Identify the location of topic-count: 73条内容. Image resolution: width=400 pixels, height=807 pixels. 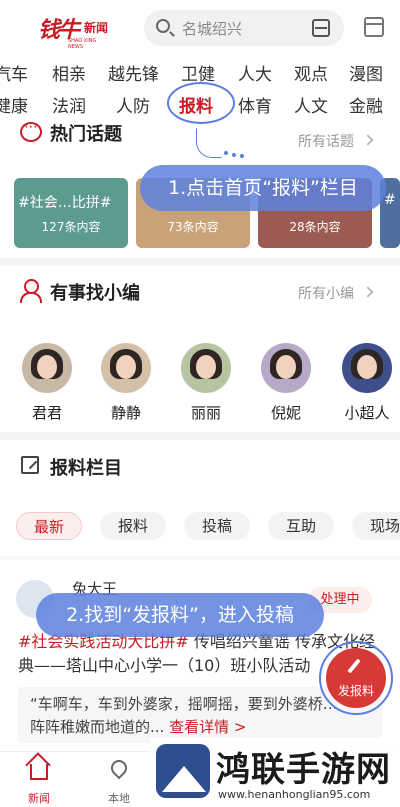
(193, 227).